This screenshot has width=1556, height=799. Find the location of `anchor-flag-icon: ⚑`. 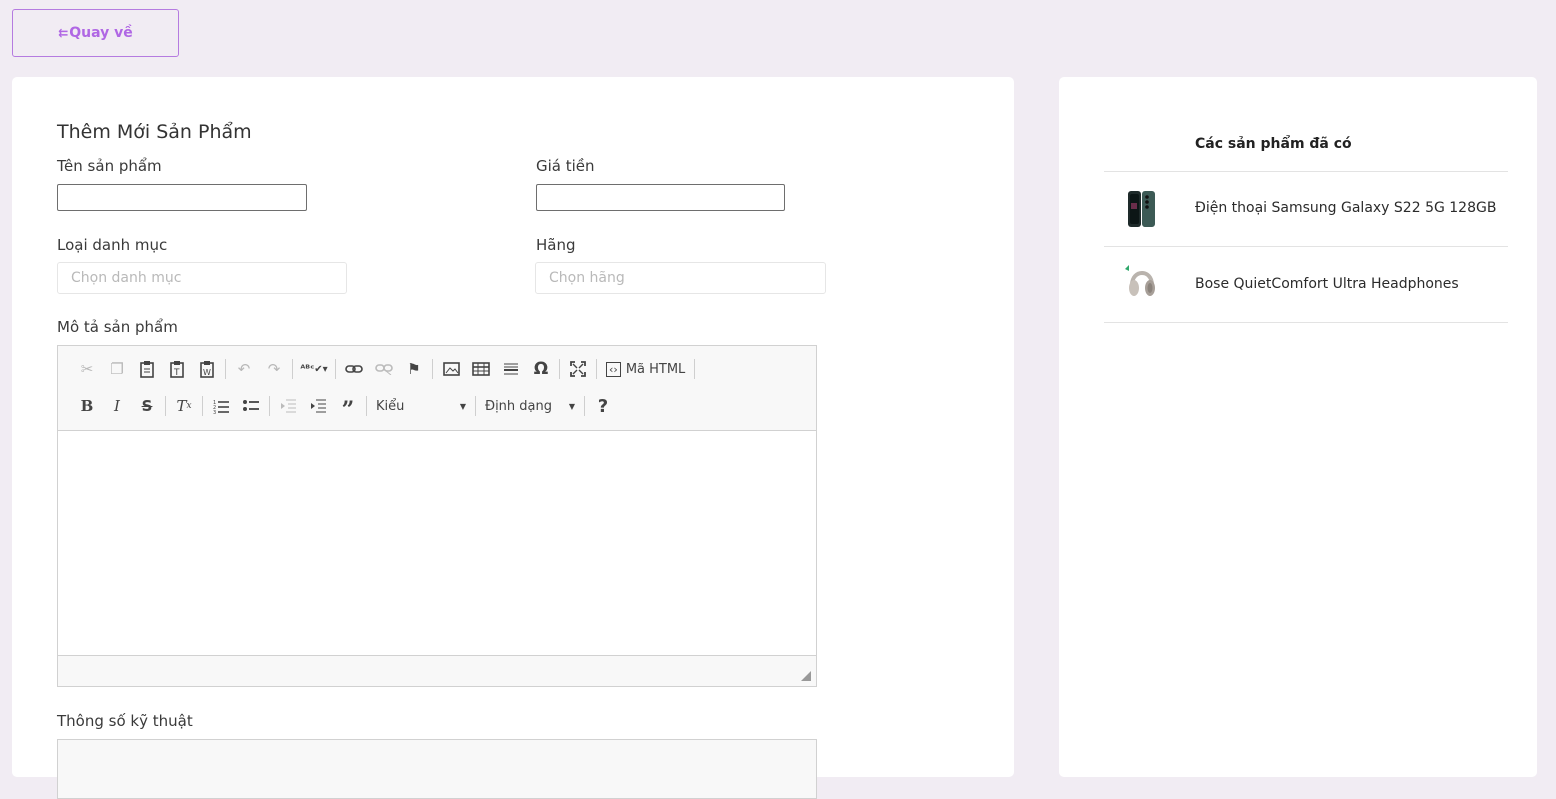

anchor-flag-icon: ⚑ is located at coordinates (414, 369).